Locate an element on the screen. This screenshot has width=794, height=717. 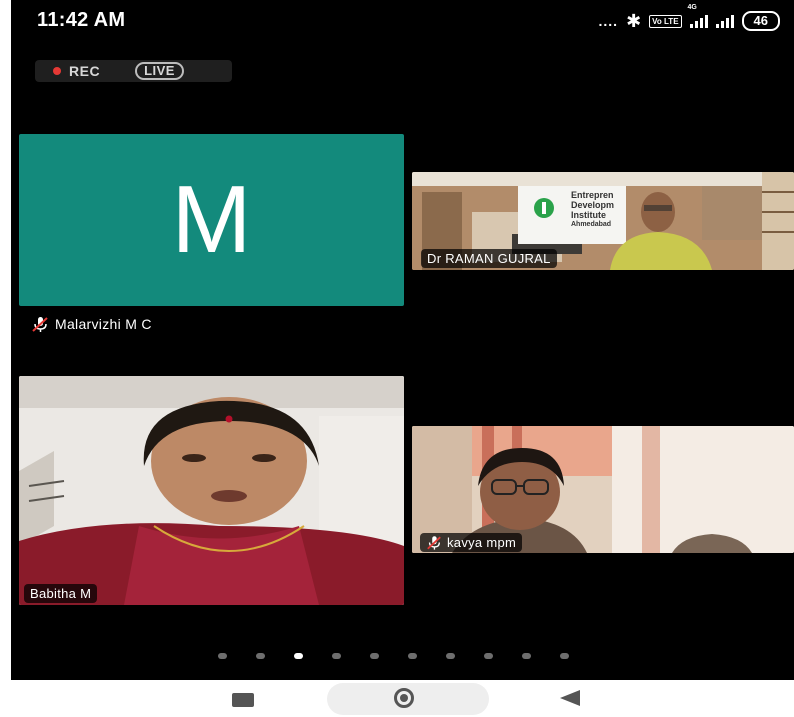
recent-apps-icon is located at coordinates (243, 700).